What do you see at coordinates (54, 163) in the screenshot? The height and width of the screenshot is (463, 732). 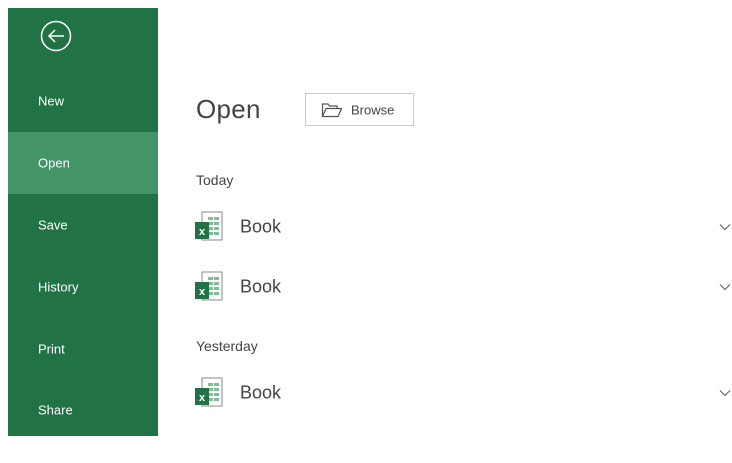 I see `sidebar-item-label: Open` at bounding box center [54, 163].